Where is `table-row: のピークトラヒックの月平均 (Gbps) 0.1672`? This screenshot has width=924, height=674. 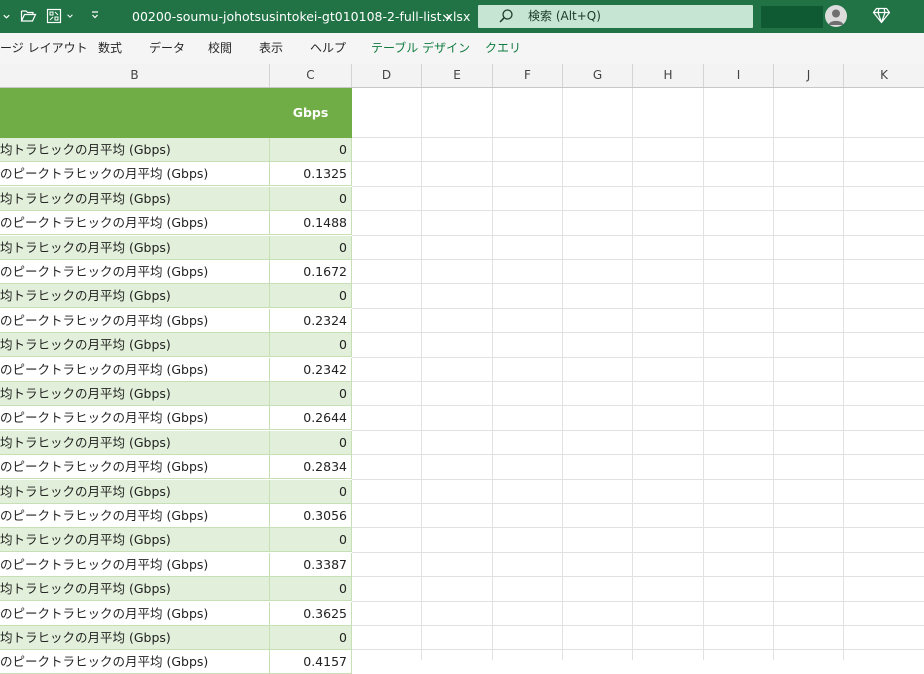
table-row: のピークトラヒックの月平均 (Gbps) 0.1672 is located at coordinates (176, 272).